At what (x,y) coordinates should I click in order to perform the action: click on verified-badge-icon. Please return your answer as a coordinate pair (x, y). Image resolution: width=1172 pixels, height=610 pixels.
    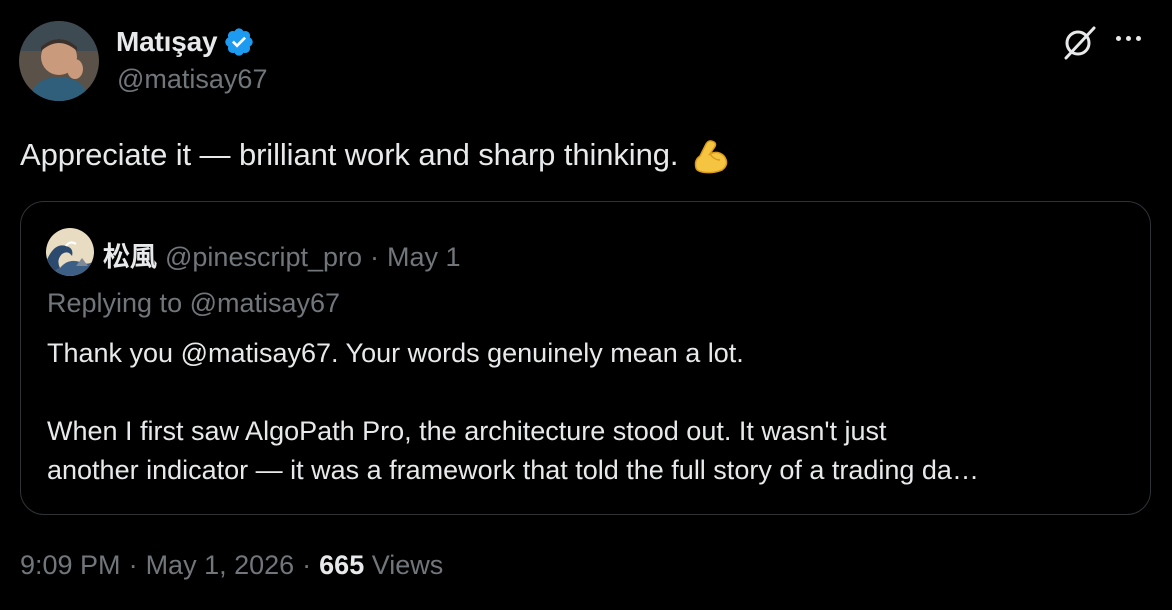
    Looking at the image, I should click on (239, 42).